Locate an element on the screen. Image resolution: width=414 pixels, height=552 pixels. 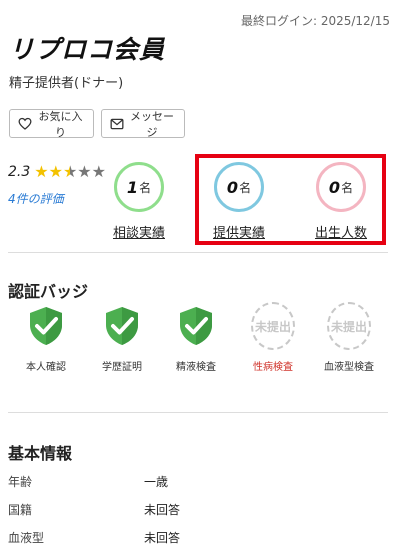
badge-label: 学歴証明 is located at coordinates (122, 367).